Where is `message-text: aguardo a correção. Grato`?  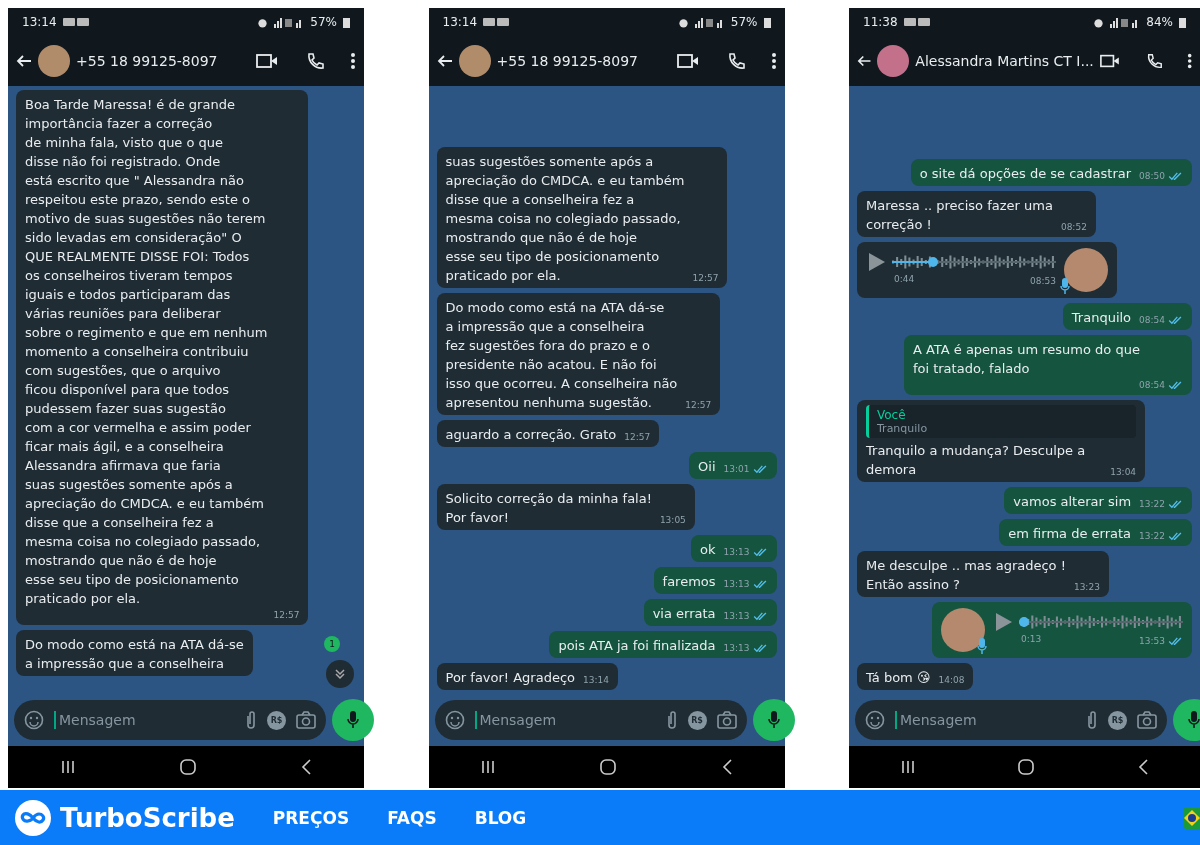
message-text: aguardo a correção. Grato is located at coordinates (531, 435).